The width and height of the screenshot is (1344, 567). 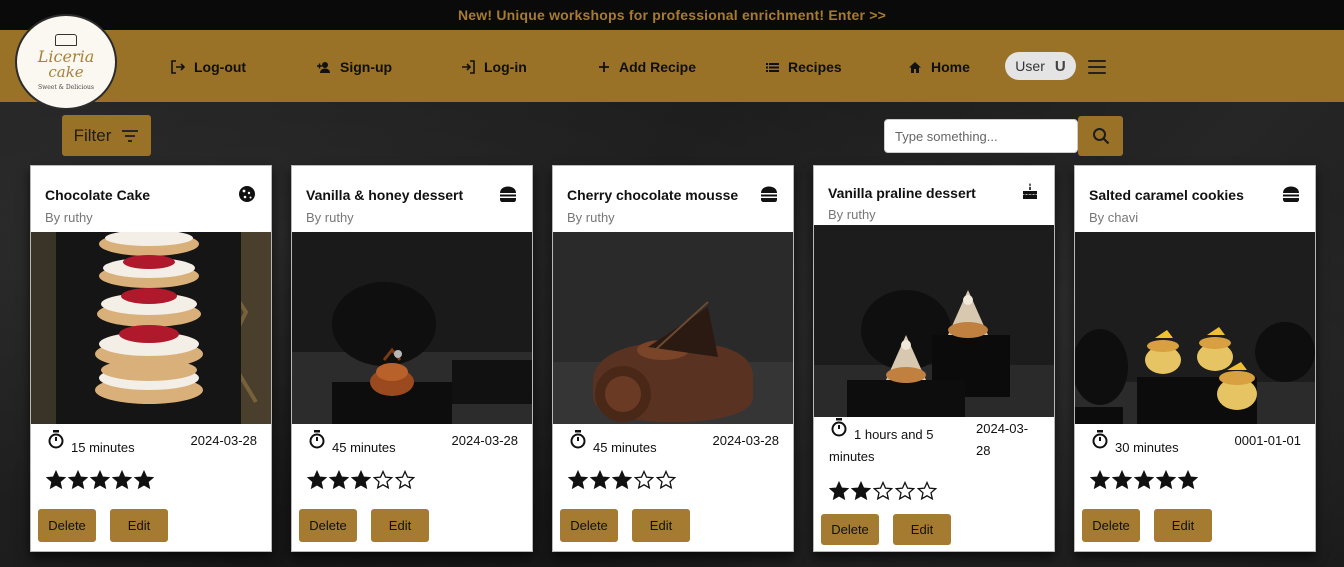 What do you see at coordinates (1097, 67) in the screenshot?
I see `hamburger-menu-icon` at bounding box center [1097, 67].